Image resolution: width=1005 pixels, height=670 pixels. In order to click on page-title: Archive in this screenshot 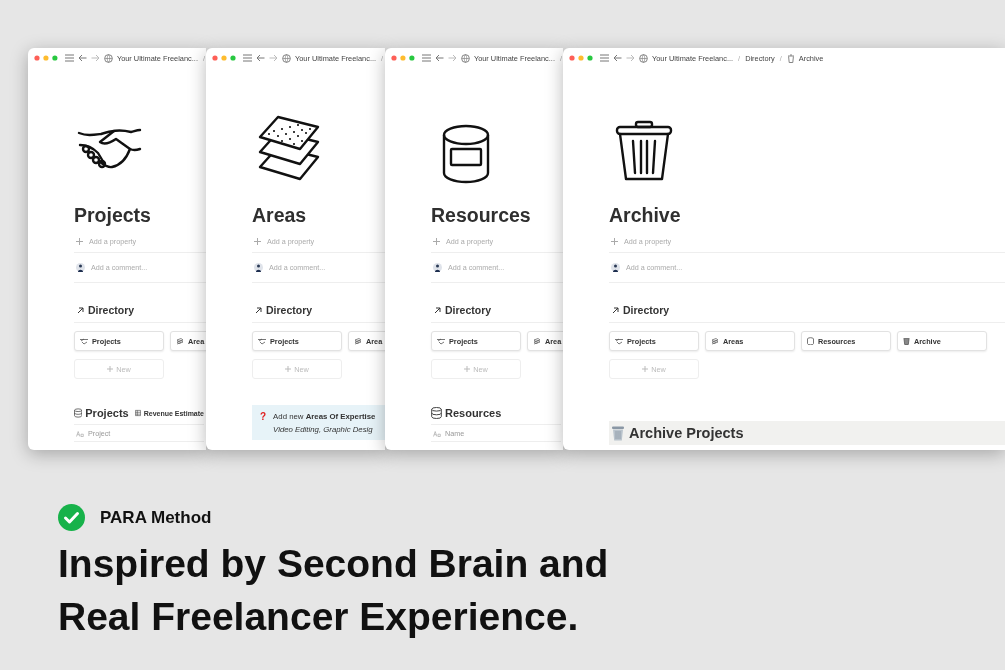, I will do `click(645, 215)`.